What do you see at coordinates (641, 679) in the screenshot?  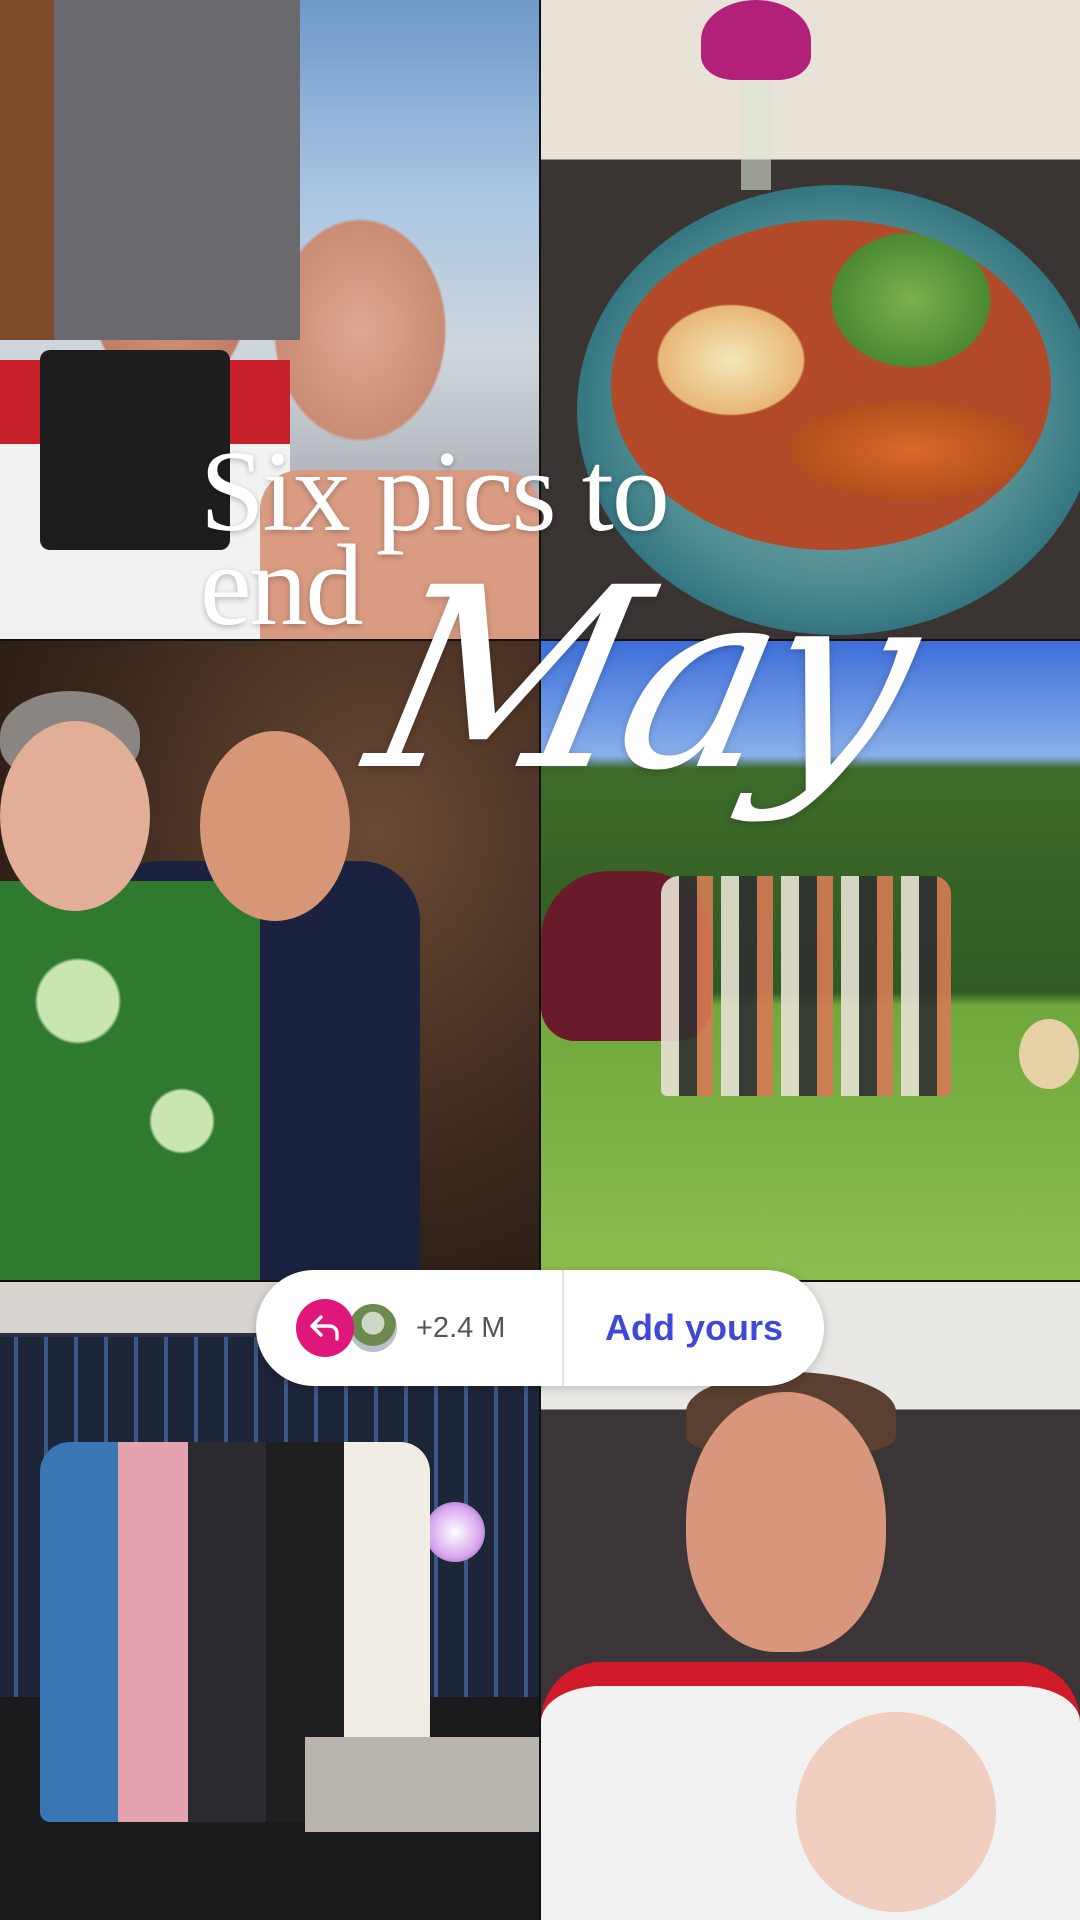 I see `title-script-word: May` at bounding box center [641, 679].